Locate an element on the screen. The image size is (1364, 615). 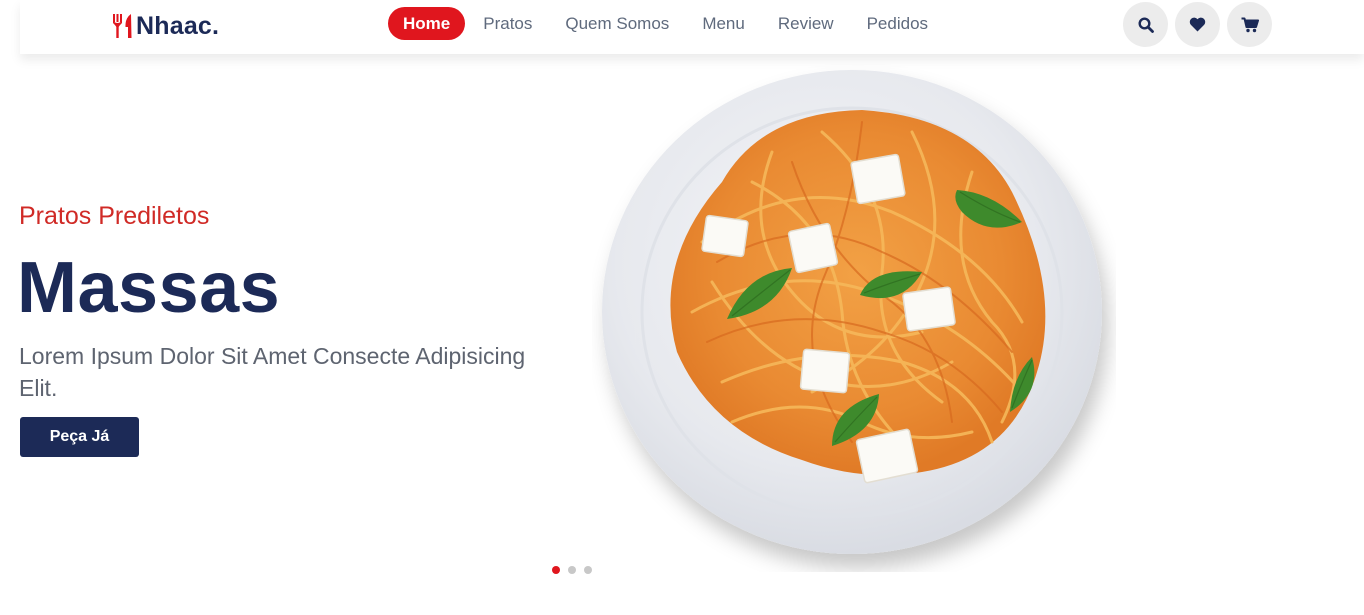
nav-item-home: Home is located at coordinates (427, 23).